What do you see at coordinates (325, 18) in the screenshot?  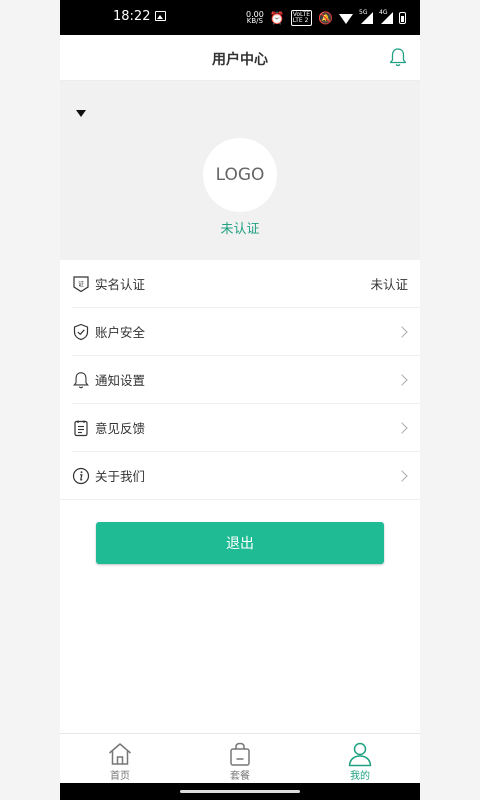 I see `mute-icon: 🔕` at bounding box center [325, 18].